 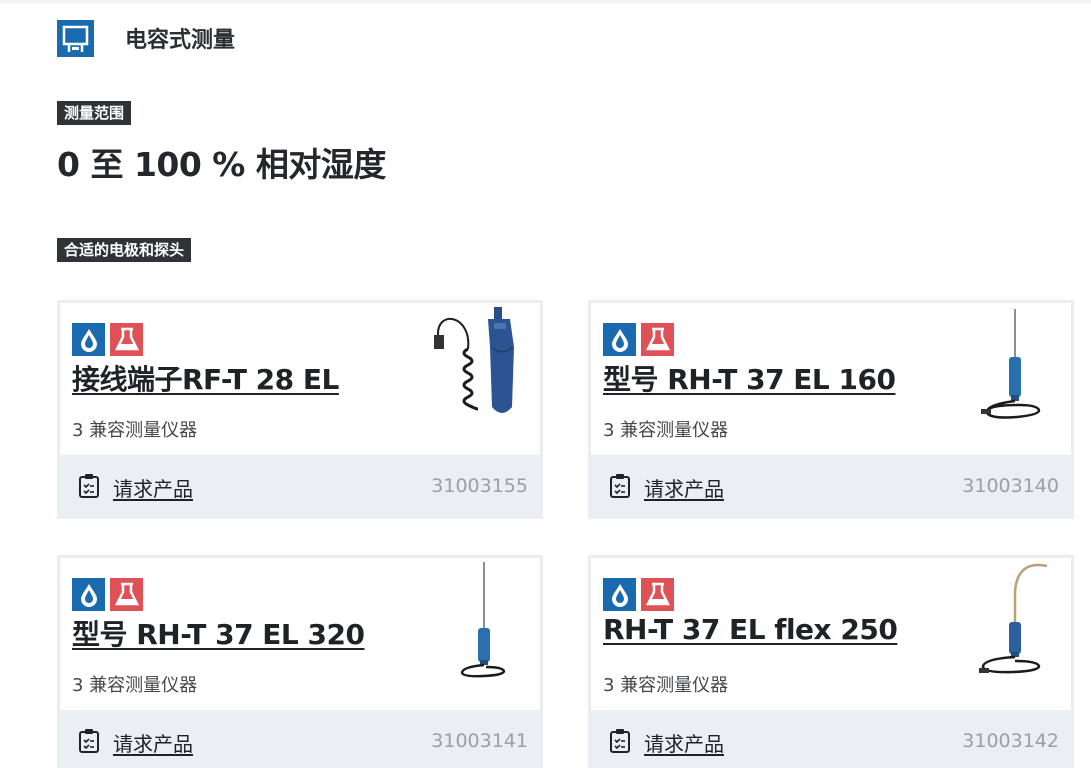 I want to click on page-header: 电容式测量, so click(x=146, y=38).